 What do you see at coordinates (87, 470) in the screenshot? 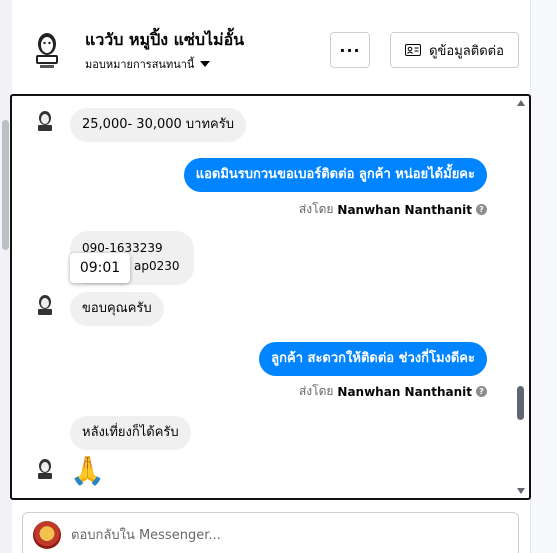
I see `praying-hands-emoji: 🙏` at bounding box center [87, 470].